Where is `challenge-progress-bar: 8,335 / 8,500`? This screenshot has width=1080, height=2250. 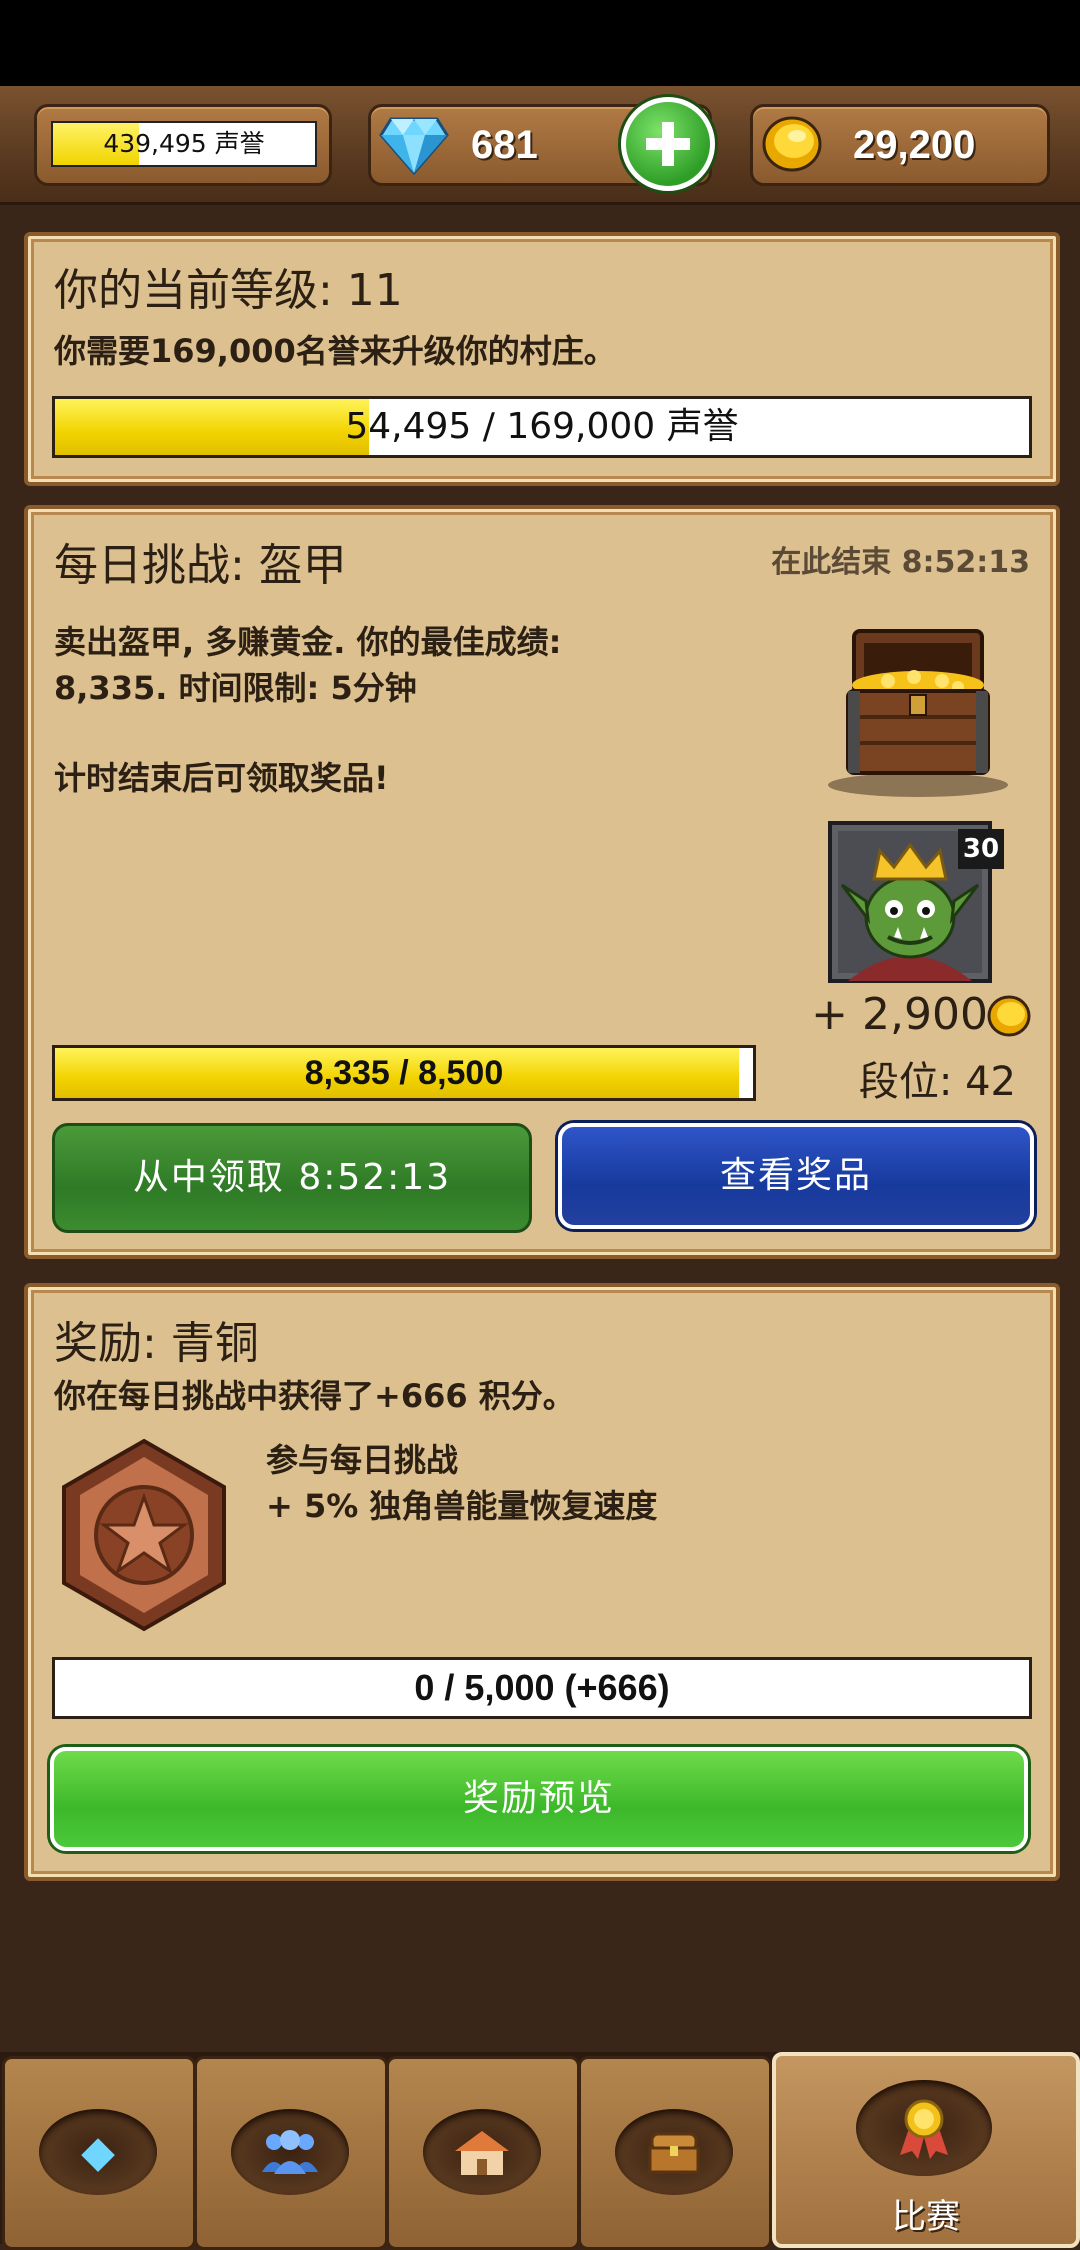
challenge-progress-bar: 8,335 / 8,500 is located at coordinates (404, 1073).